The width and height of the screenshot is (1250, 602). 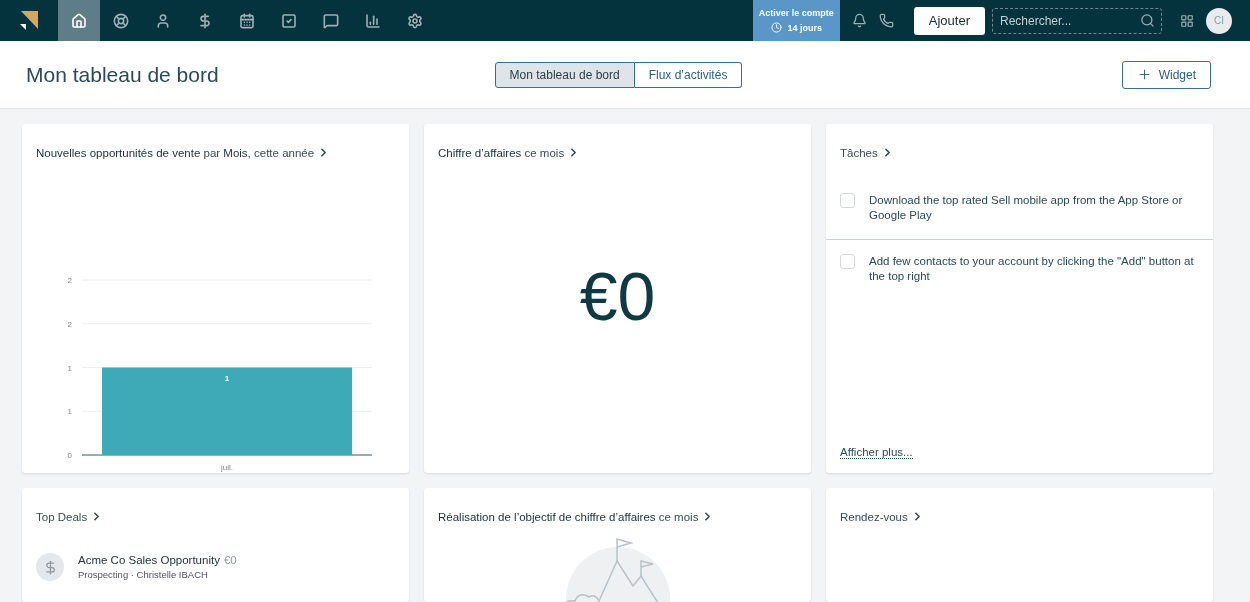 What do you see at coordinates (227, 378) in the screenshot?
I see `bar-value-label: 1` at bounding box center [227, 378].